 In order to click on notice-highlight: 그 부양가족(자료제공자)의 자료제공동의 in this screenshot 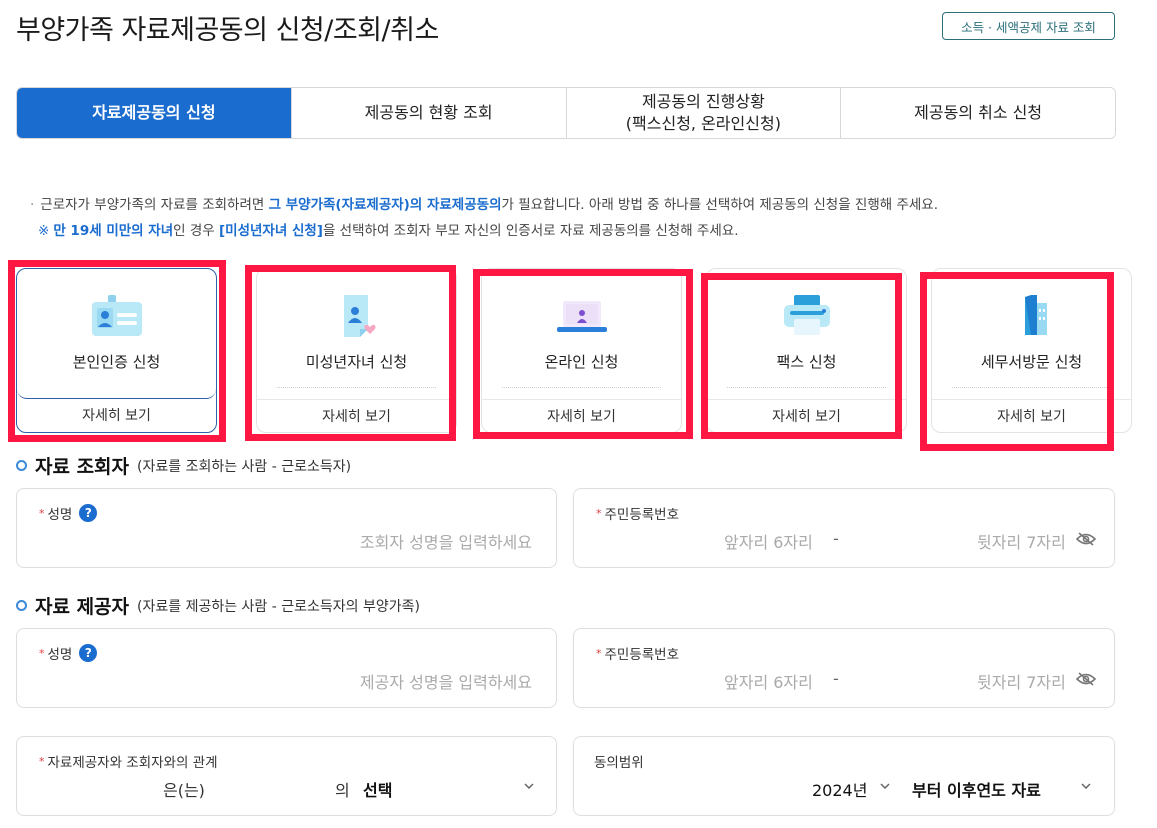, I will do `click(385, 205)`.